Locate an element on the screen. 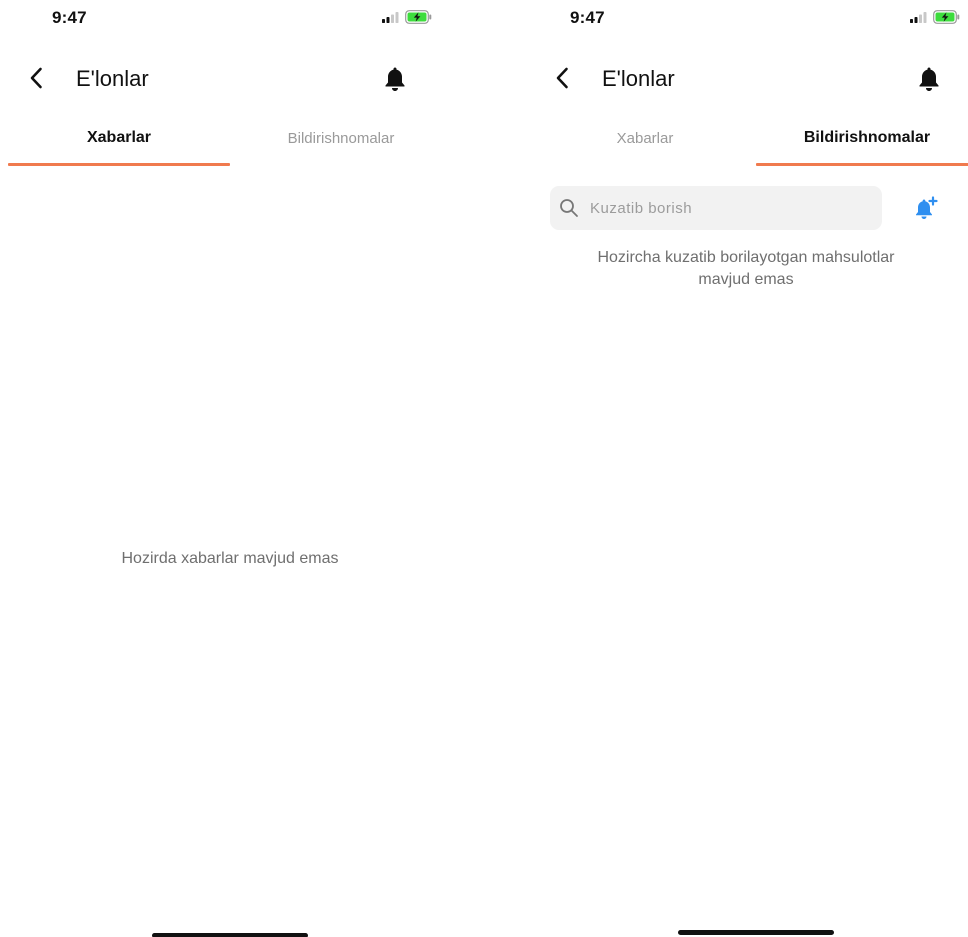 This screenshot has height=937, width=968. search-icon is located at coordinates (569, 208).